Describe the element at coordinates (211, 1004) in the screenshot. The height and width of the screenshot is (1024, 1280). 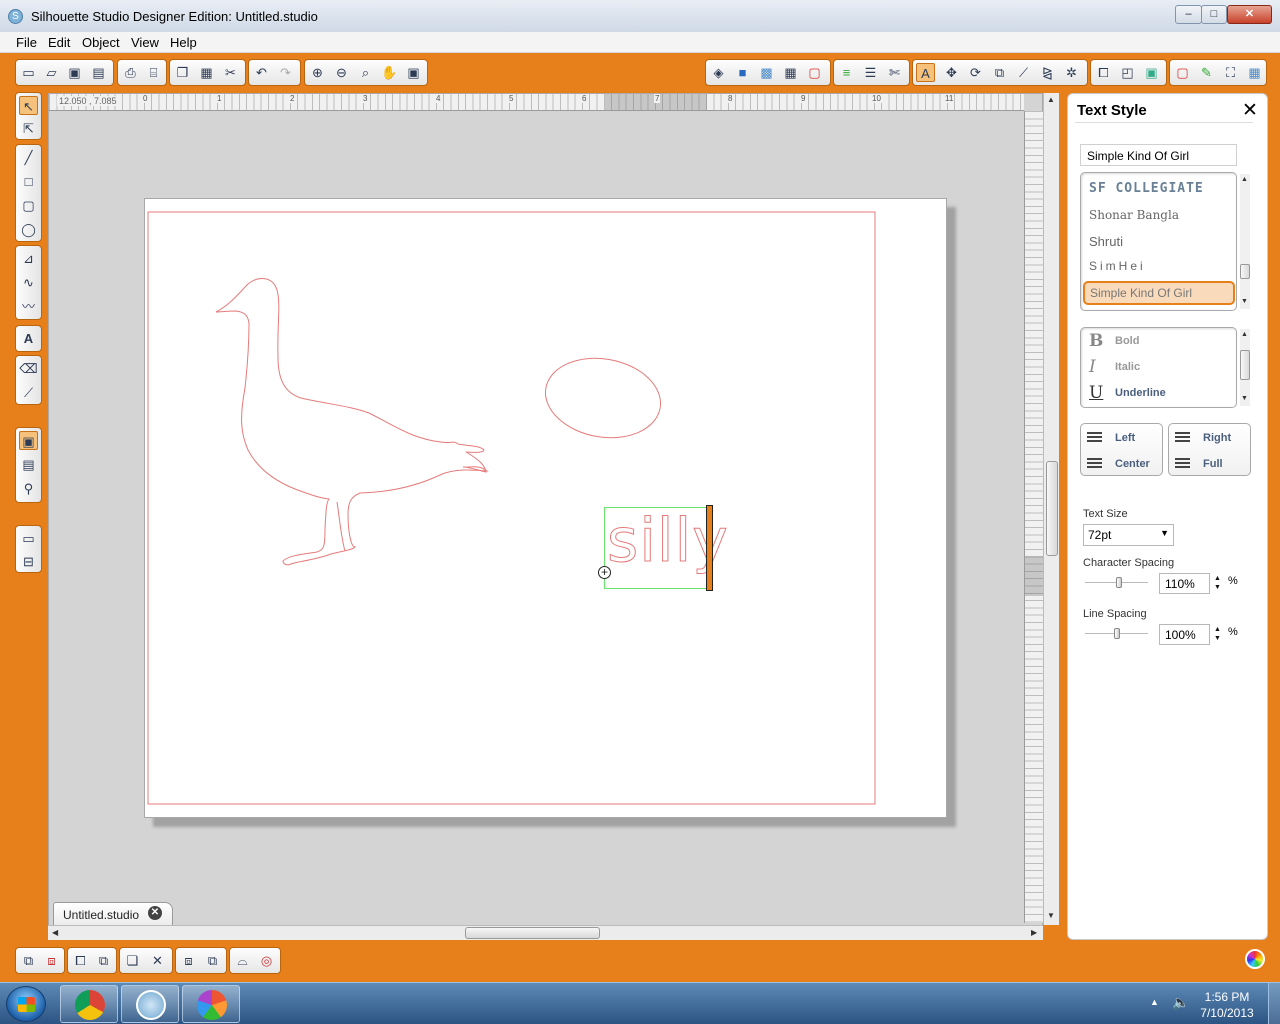
I see `taskbar-picasa` at that location.